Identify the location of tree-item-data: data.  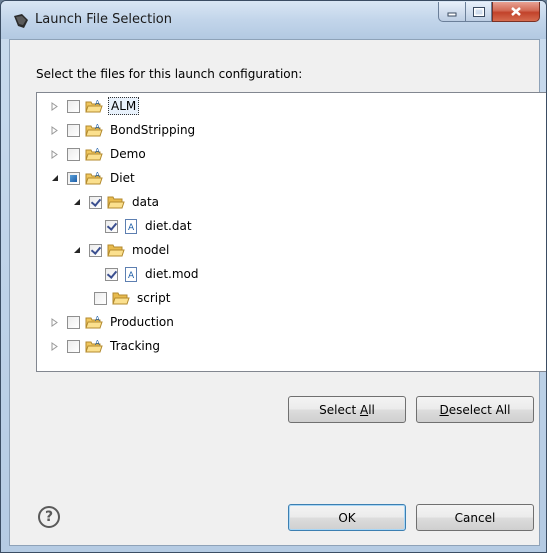
(116, 202).